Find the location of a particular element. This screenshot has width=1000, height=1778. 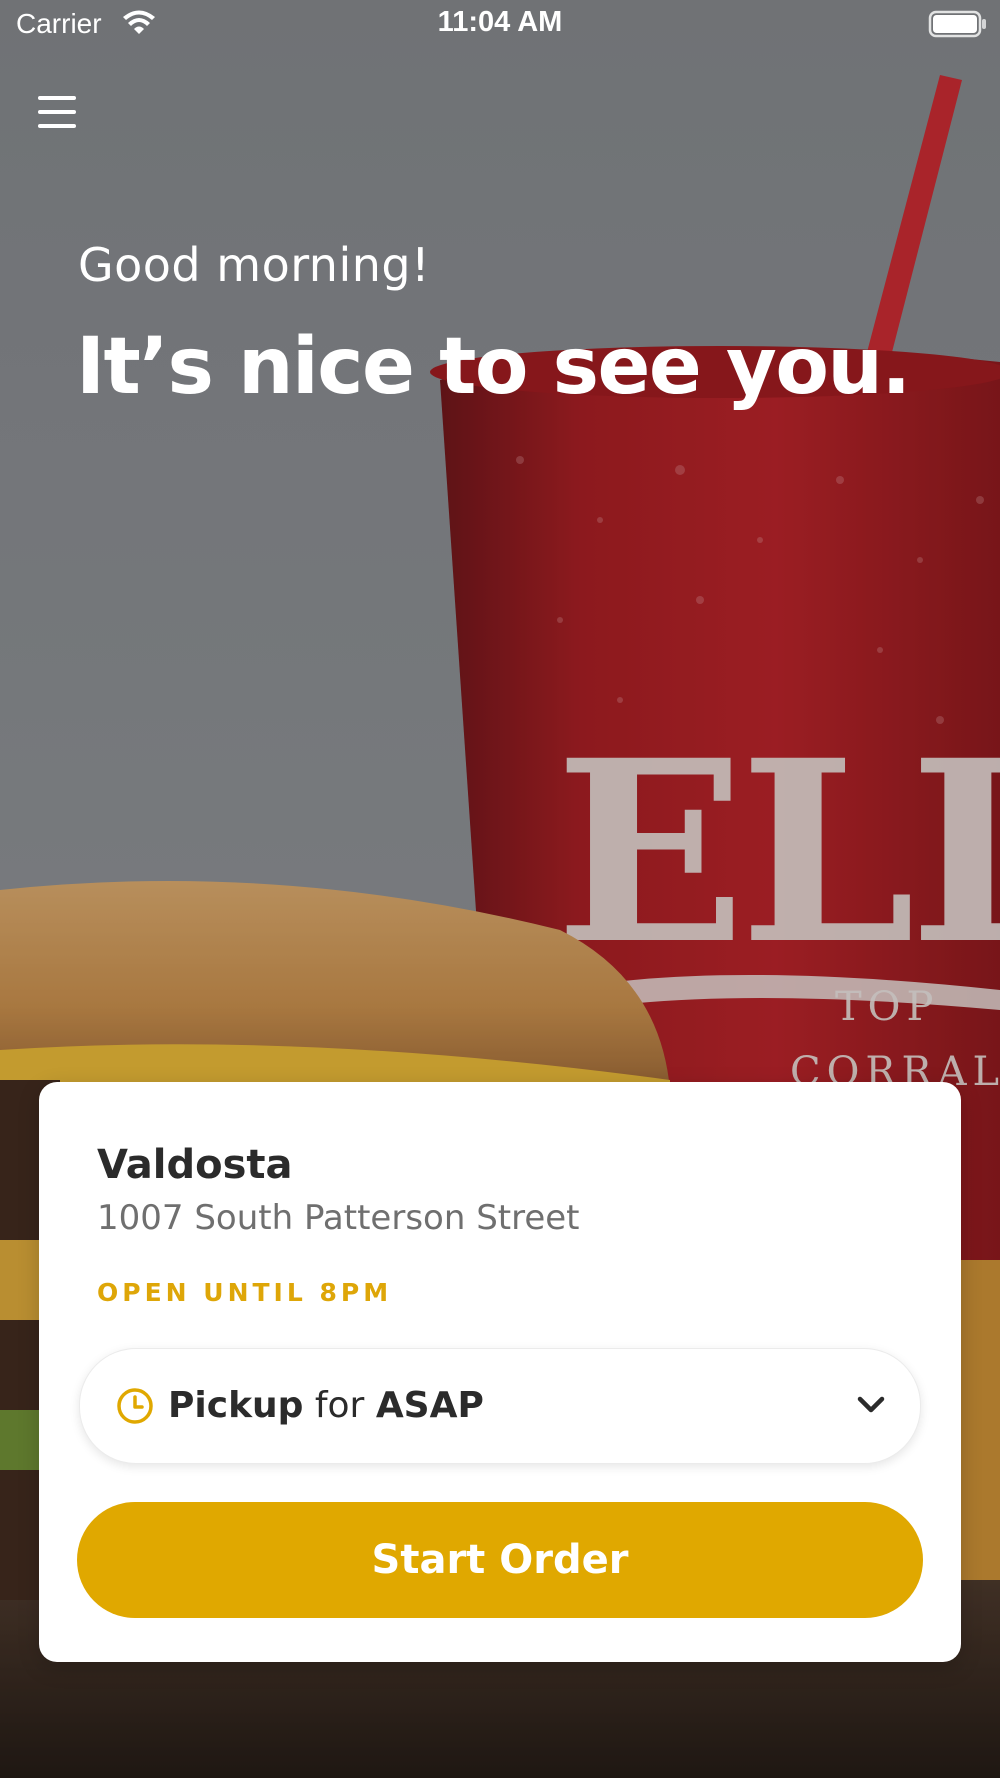

start-order-button: Start Order is located at coordinates (500, 1560).